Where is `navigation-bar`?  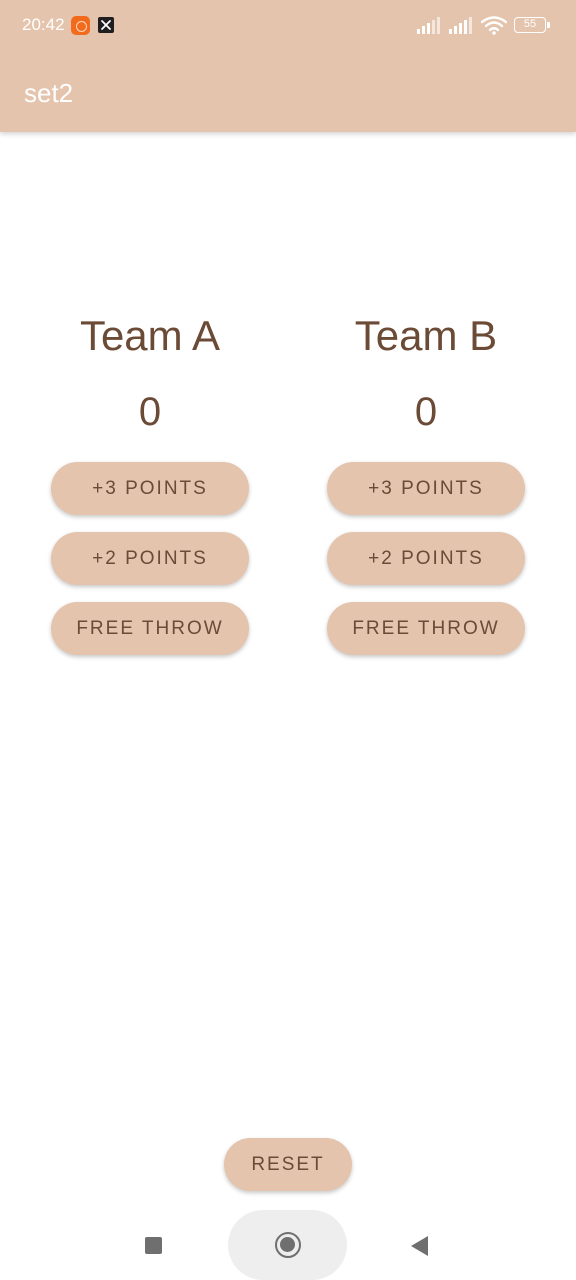
navigation-bar is located at coordinates (288, 1245).